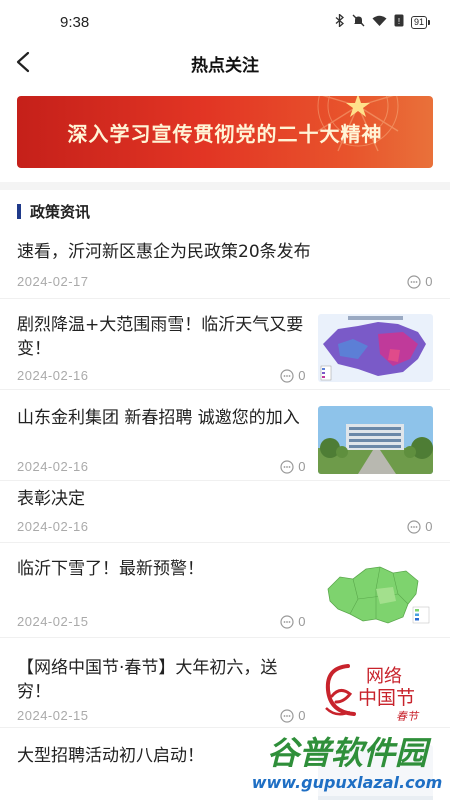 This screenshot has height=800, width=450. Describe the element at coordinates (386, 698) in the screenshot. I see `festival-logo-text-2: 中国节` at that location.